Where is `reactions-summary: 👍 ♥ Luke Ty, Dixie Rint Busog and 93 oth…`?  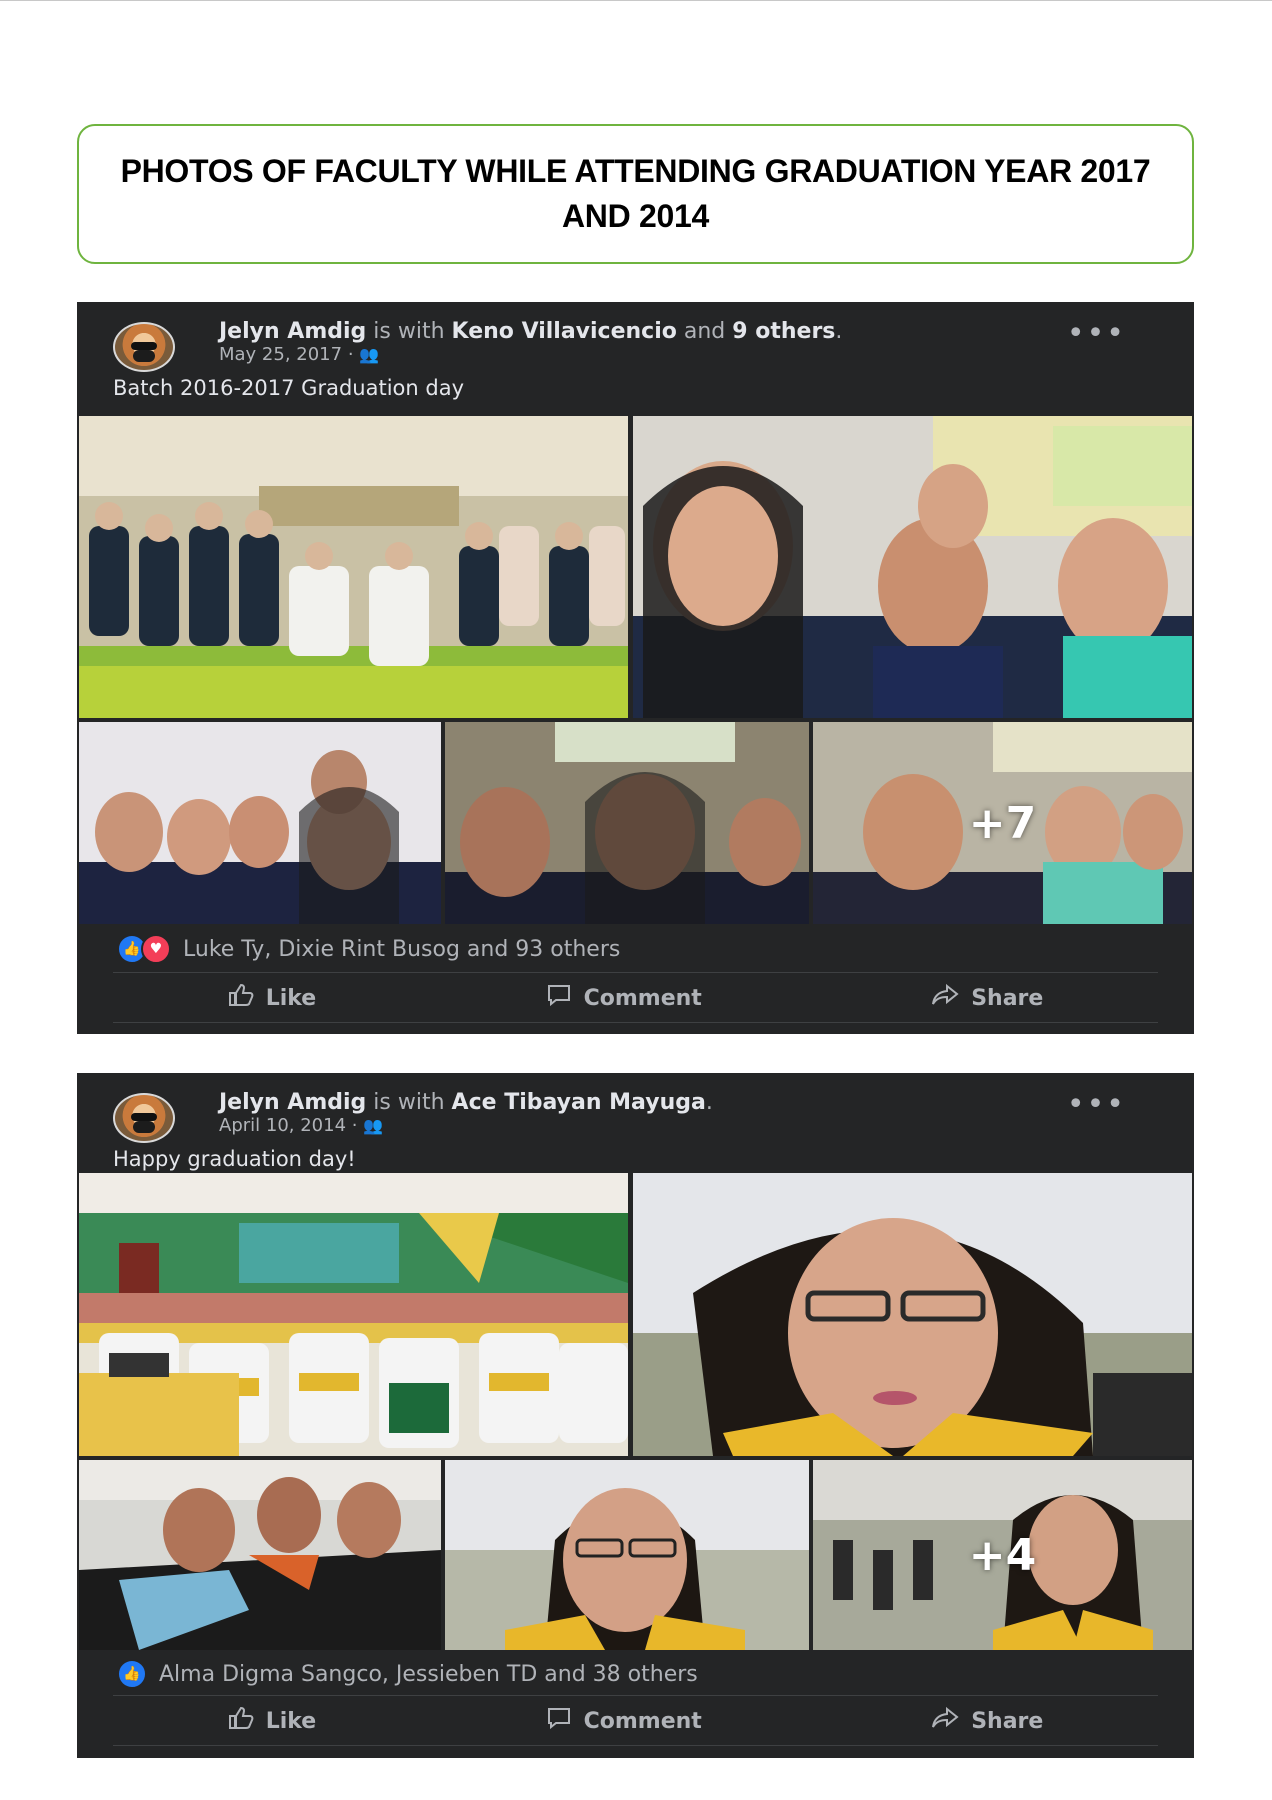 reactions-summary: 👍 ♥ Luke Ty, Dixie Rint Busog and 93 oth… is located at coordinates (368, 949).